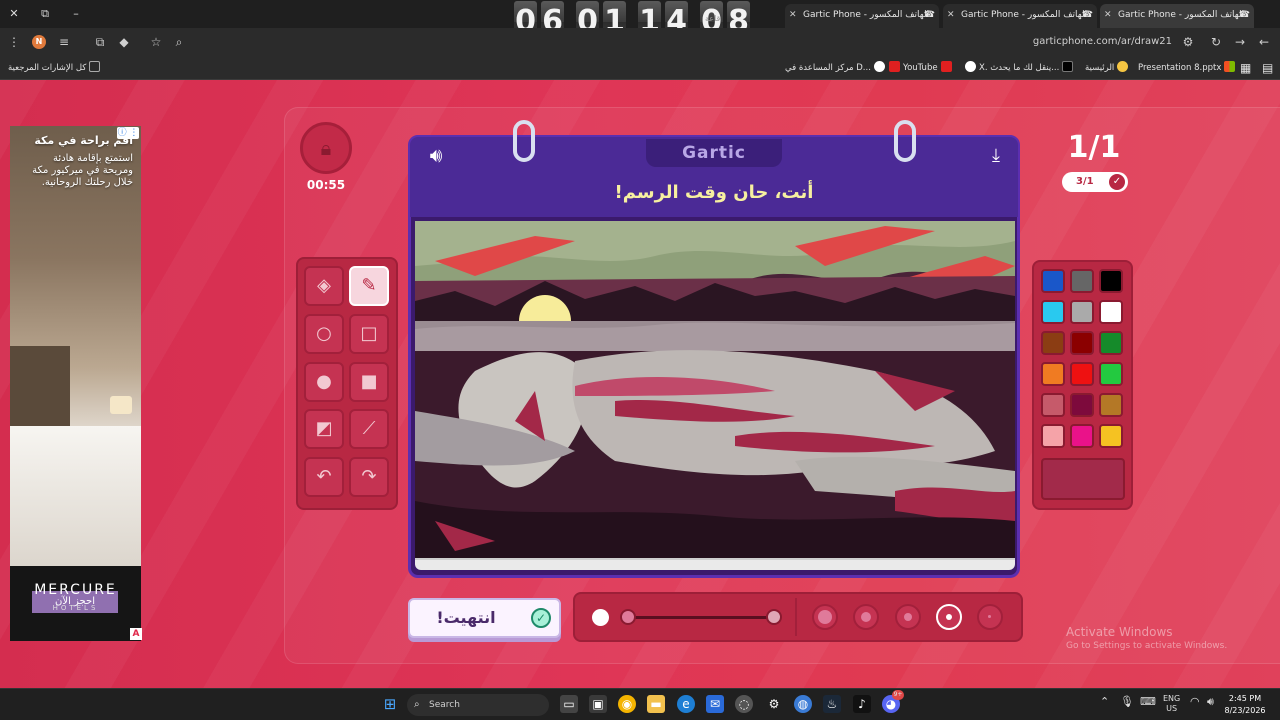 The height and width of the screenshot is (720, 1280). I want to click on filled-ellipse-tool: ●, so click(324, 382).